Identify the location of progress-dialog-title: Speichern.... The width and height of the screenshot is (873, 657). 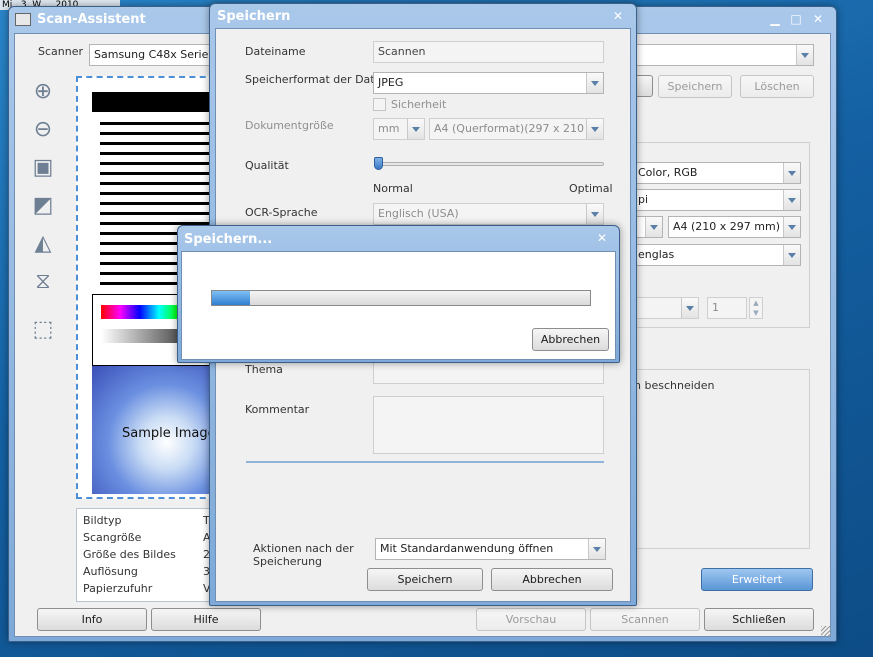
(228, 239).